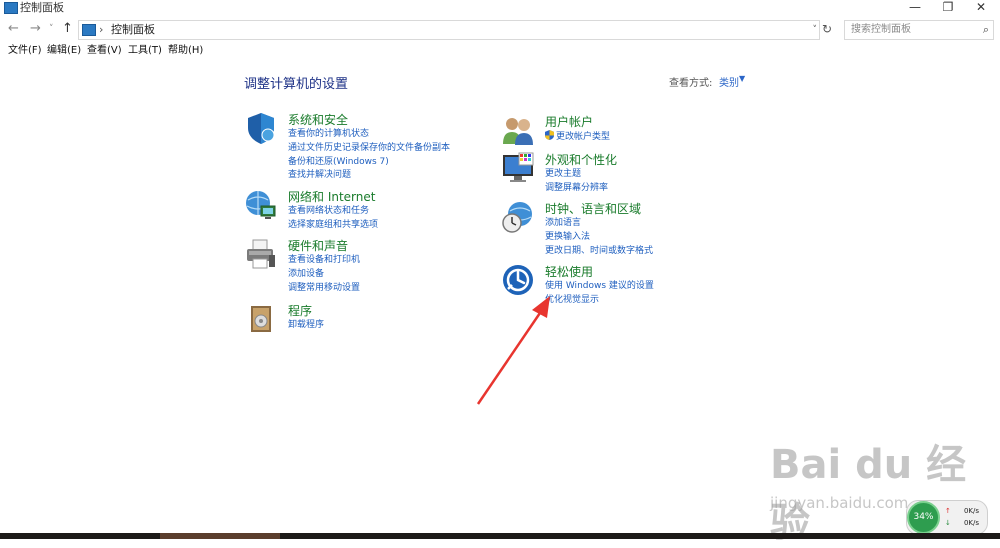 This screenshot has width=1000, height=548. What do you see at coordinates (518, 217) in the screenshot?
I see `clock-globe-icon` at bounding box center [518, 217].